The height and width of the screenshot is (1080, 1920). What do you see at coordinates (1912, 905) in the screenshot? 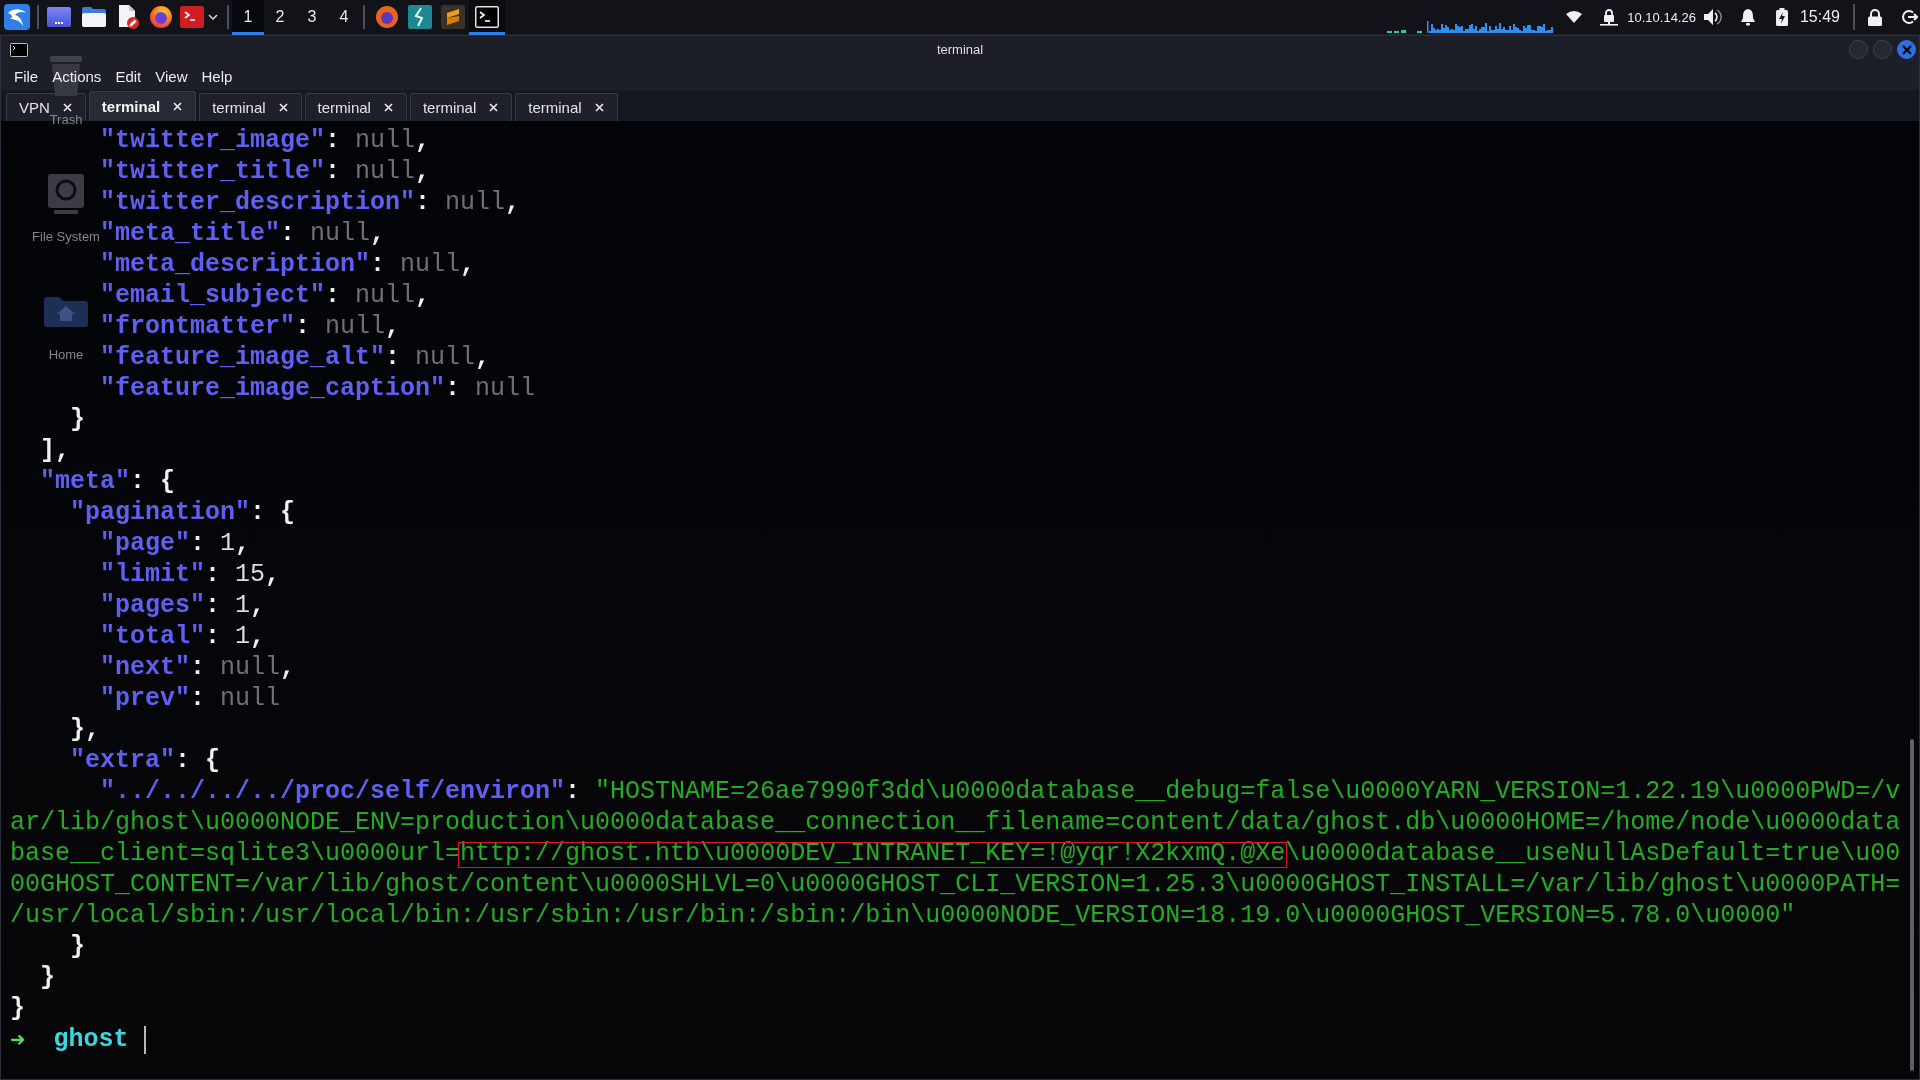
I see `scrollbar` at bounding box center [1912, 905].